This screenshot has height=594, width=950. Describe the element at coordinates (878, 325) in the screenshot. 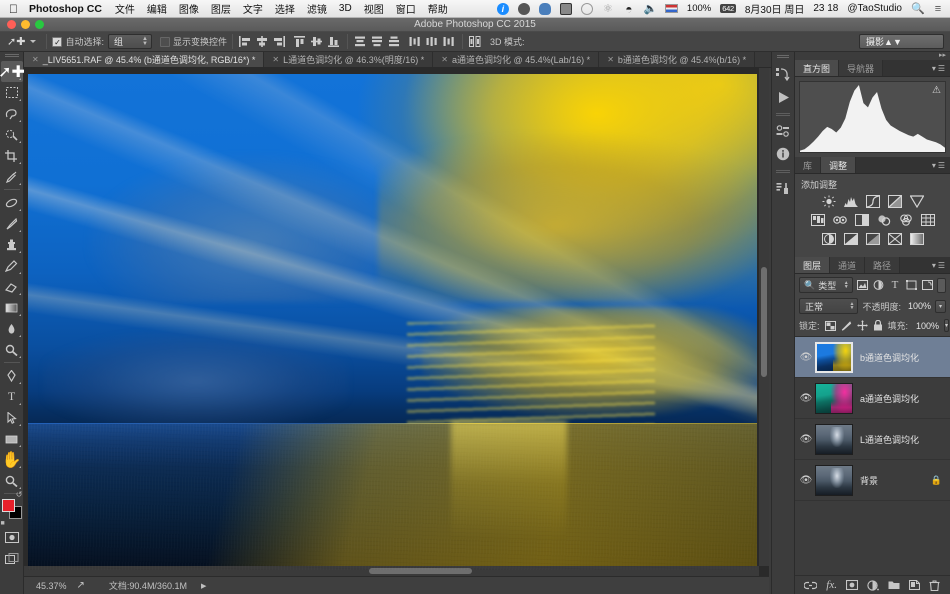

I see `lock-all-icon` at that location.